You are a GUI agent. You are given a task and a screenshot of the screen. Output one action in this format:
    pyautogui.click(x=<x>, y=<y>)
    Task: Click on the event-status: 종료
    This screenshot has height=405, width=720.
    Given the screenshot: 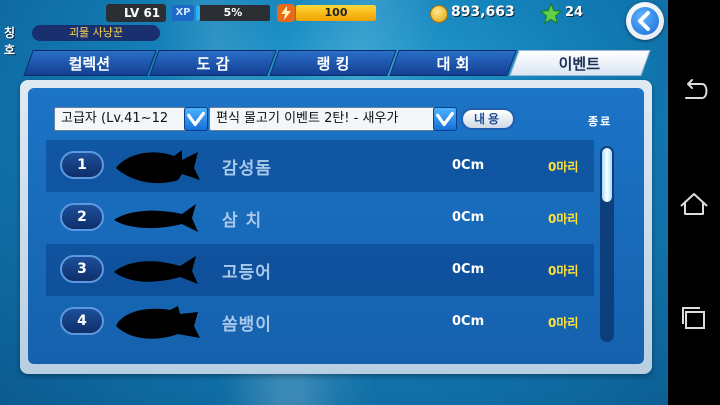 What is the action you would take?
    pyautogui.click(x=600, y=121)
    